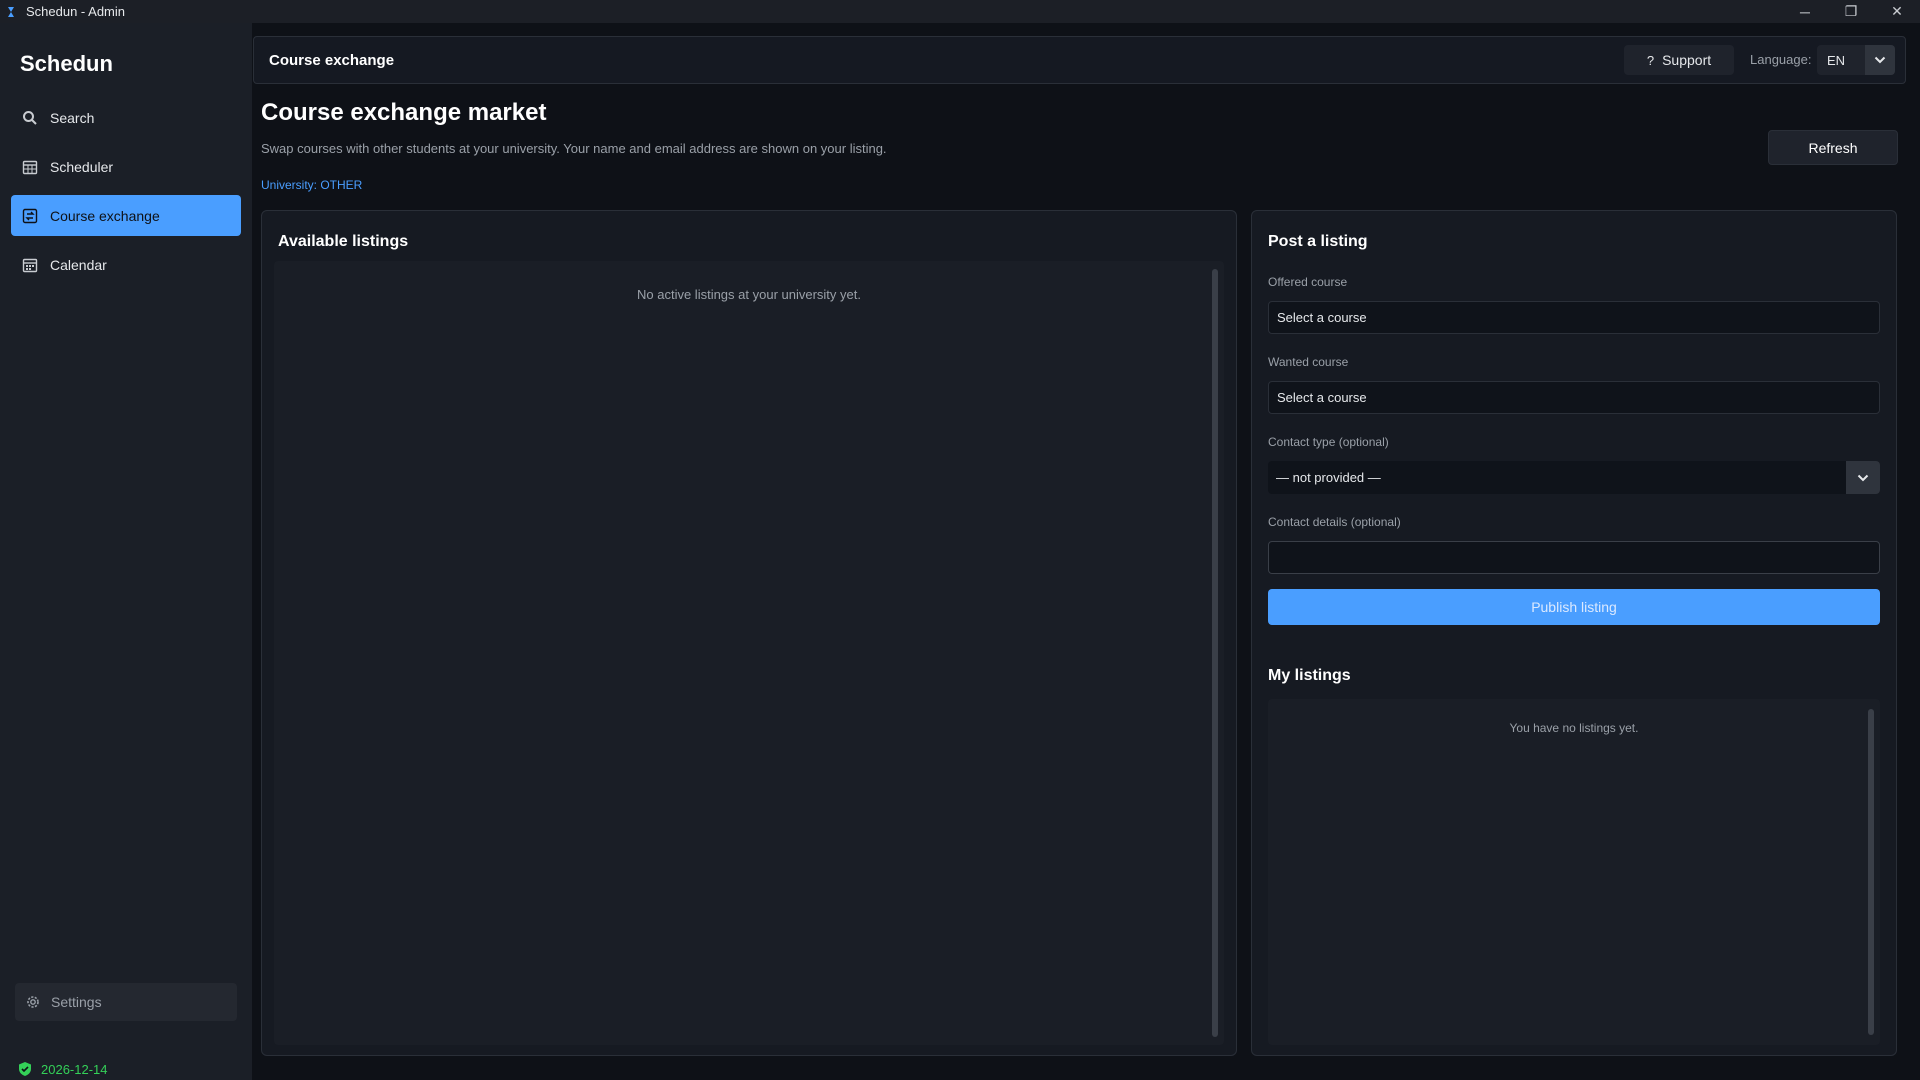  I want to click on contact-type-select: — not provided —, so click(1574, 477).